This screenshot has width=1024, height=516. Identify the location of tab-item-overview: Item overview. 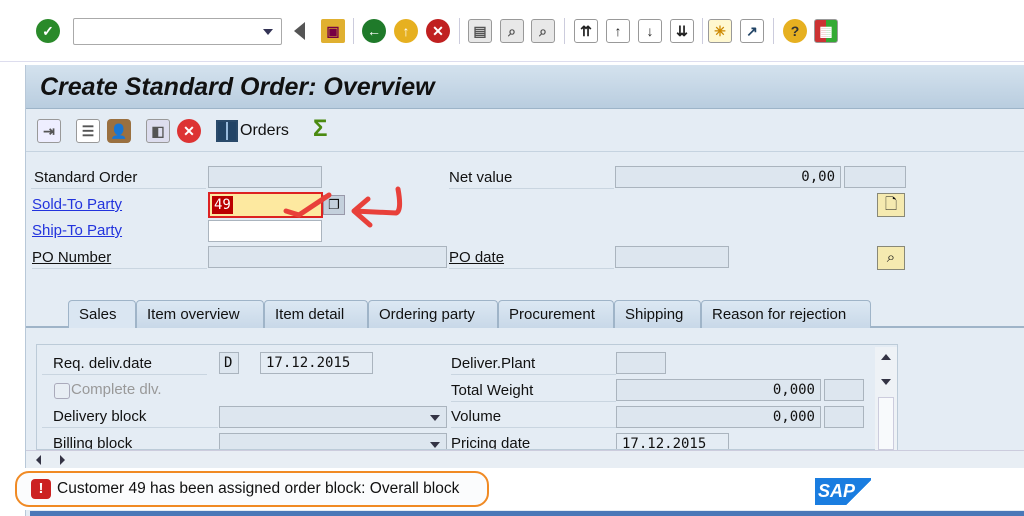
(200, 314).